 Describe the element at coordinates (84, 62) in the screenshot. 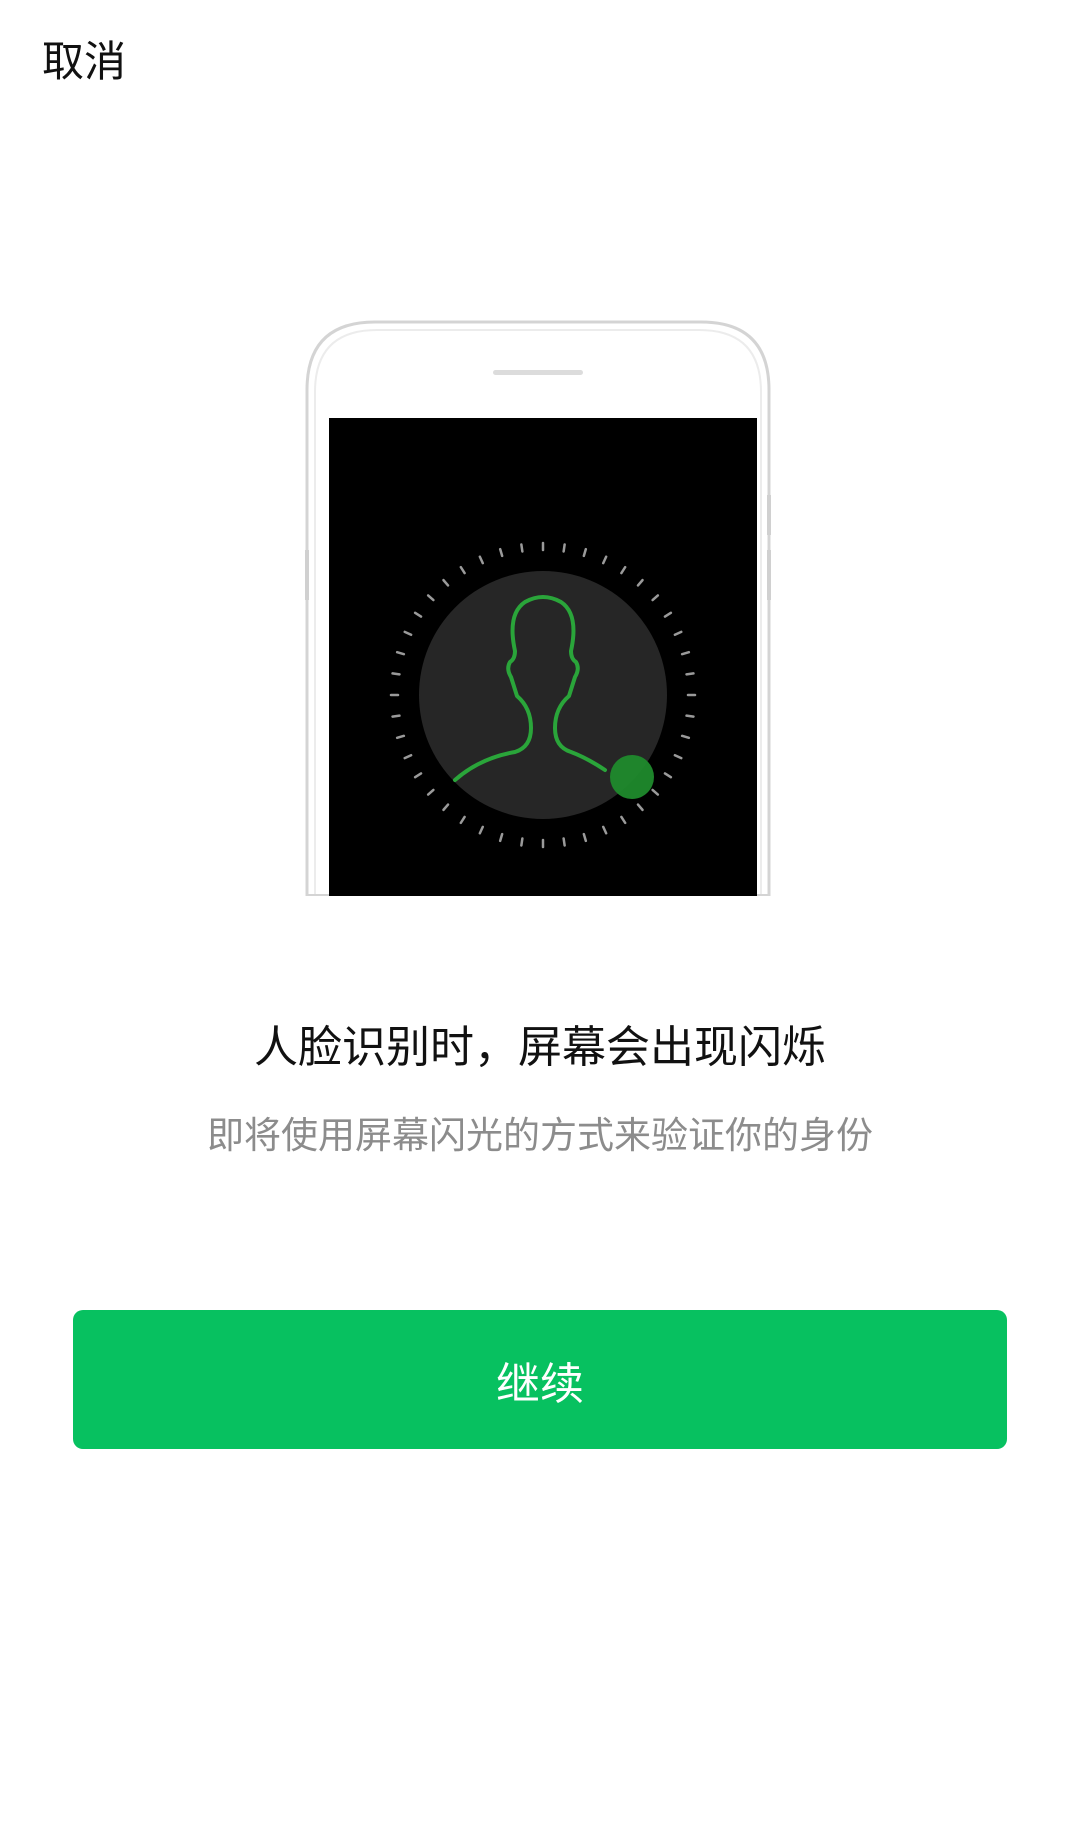

I see `cancel-button: 取消` at that location.